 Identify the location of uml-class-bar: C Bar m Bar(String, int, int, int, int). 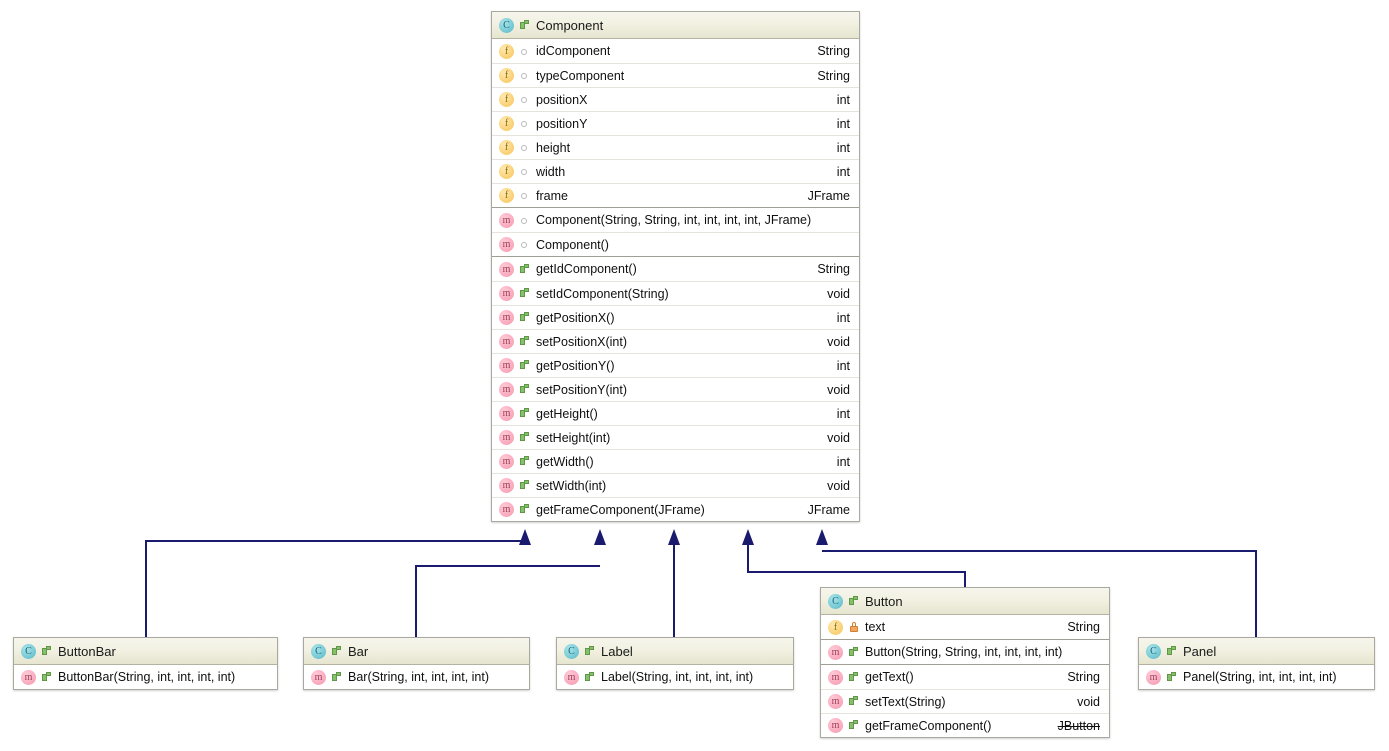
(416, 663).